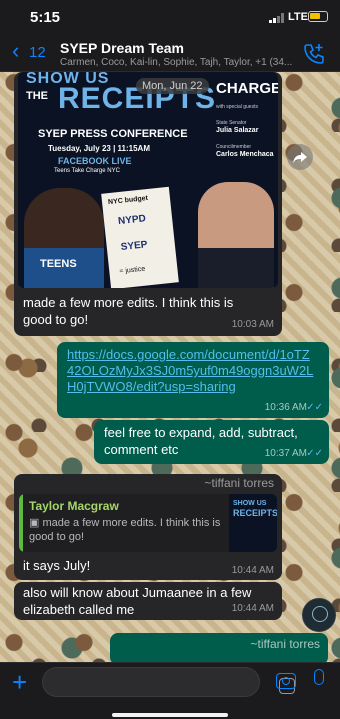 The height and width of the screenshot is (719, 340). I want to click on quote-bar, so click(21, 523).